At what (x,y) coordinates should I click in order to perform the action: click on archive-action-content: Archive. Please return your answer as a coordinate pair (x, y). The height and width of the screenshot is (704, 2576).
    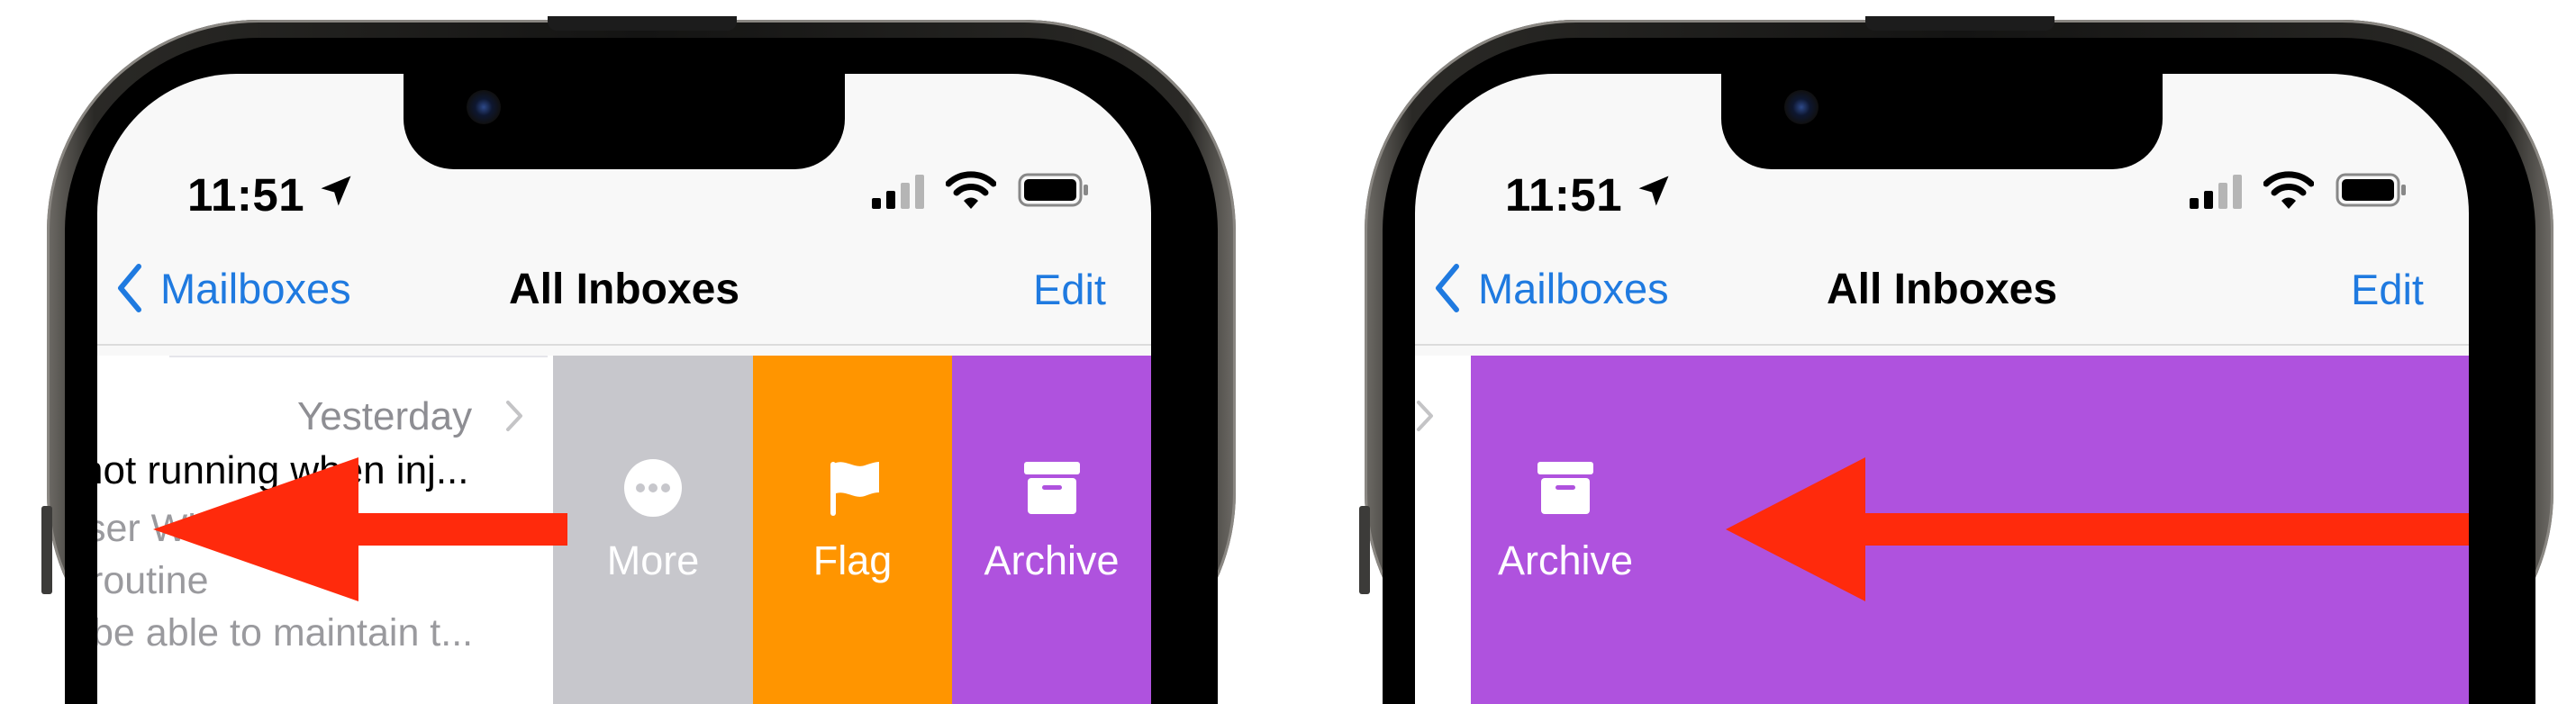
    Looking at the image, I should click on (1565, 470).